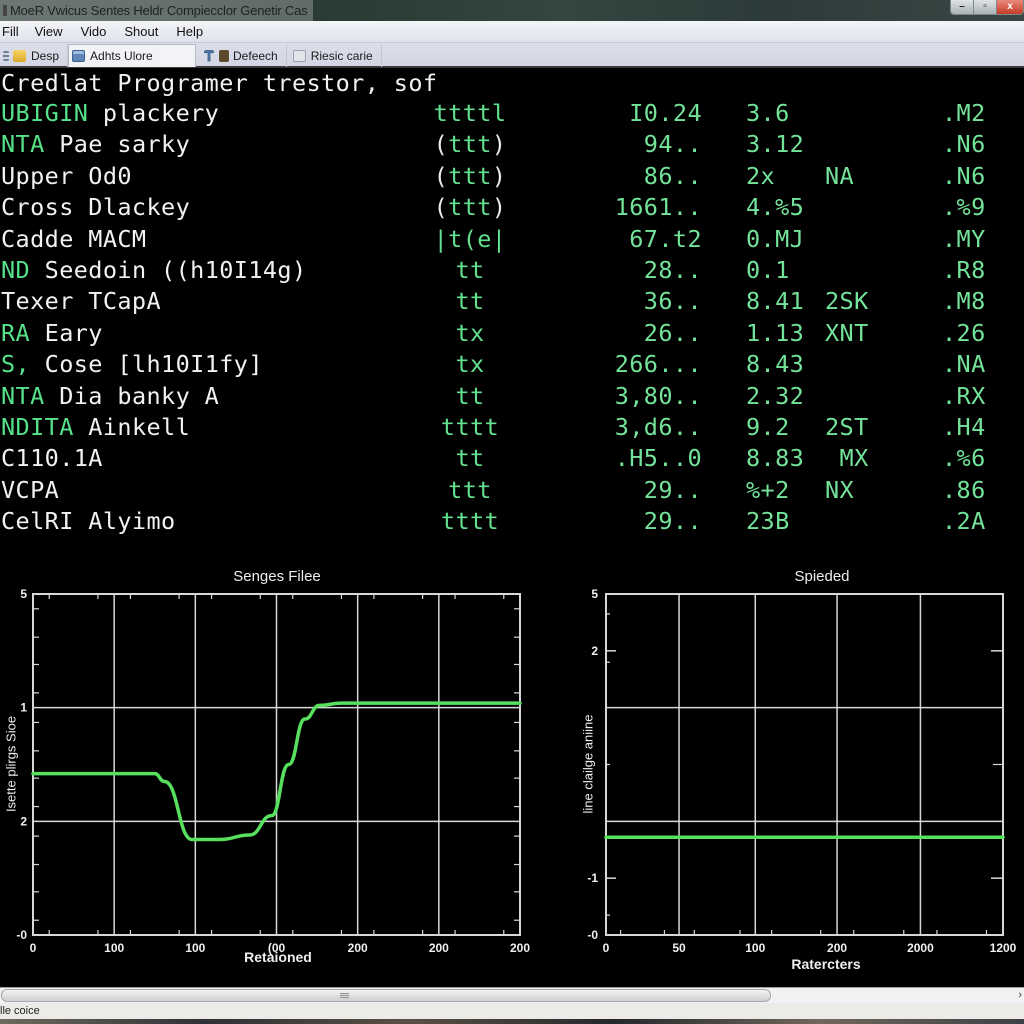 The image size is (1024, 1024). Describe the element at coordinates (121, 56) in the screenshot. I see `toolbar-label: Adhts Ulore` at that location.